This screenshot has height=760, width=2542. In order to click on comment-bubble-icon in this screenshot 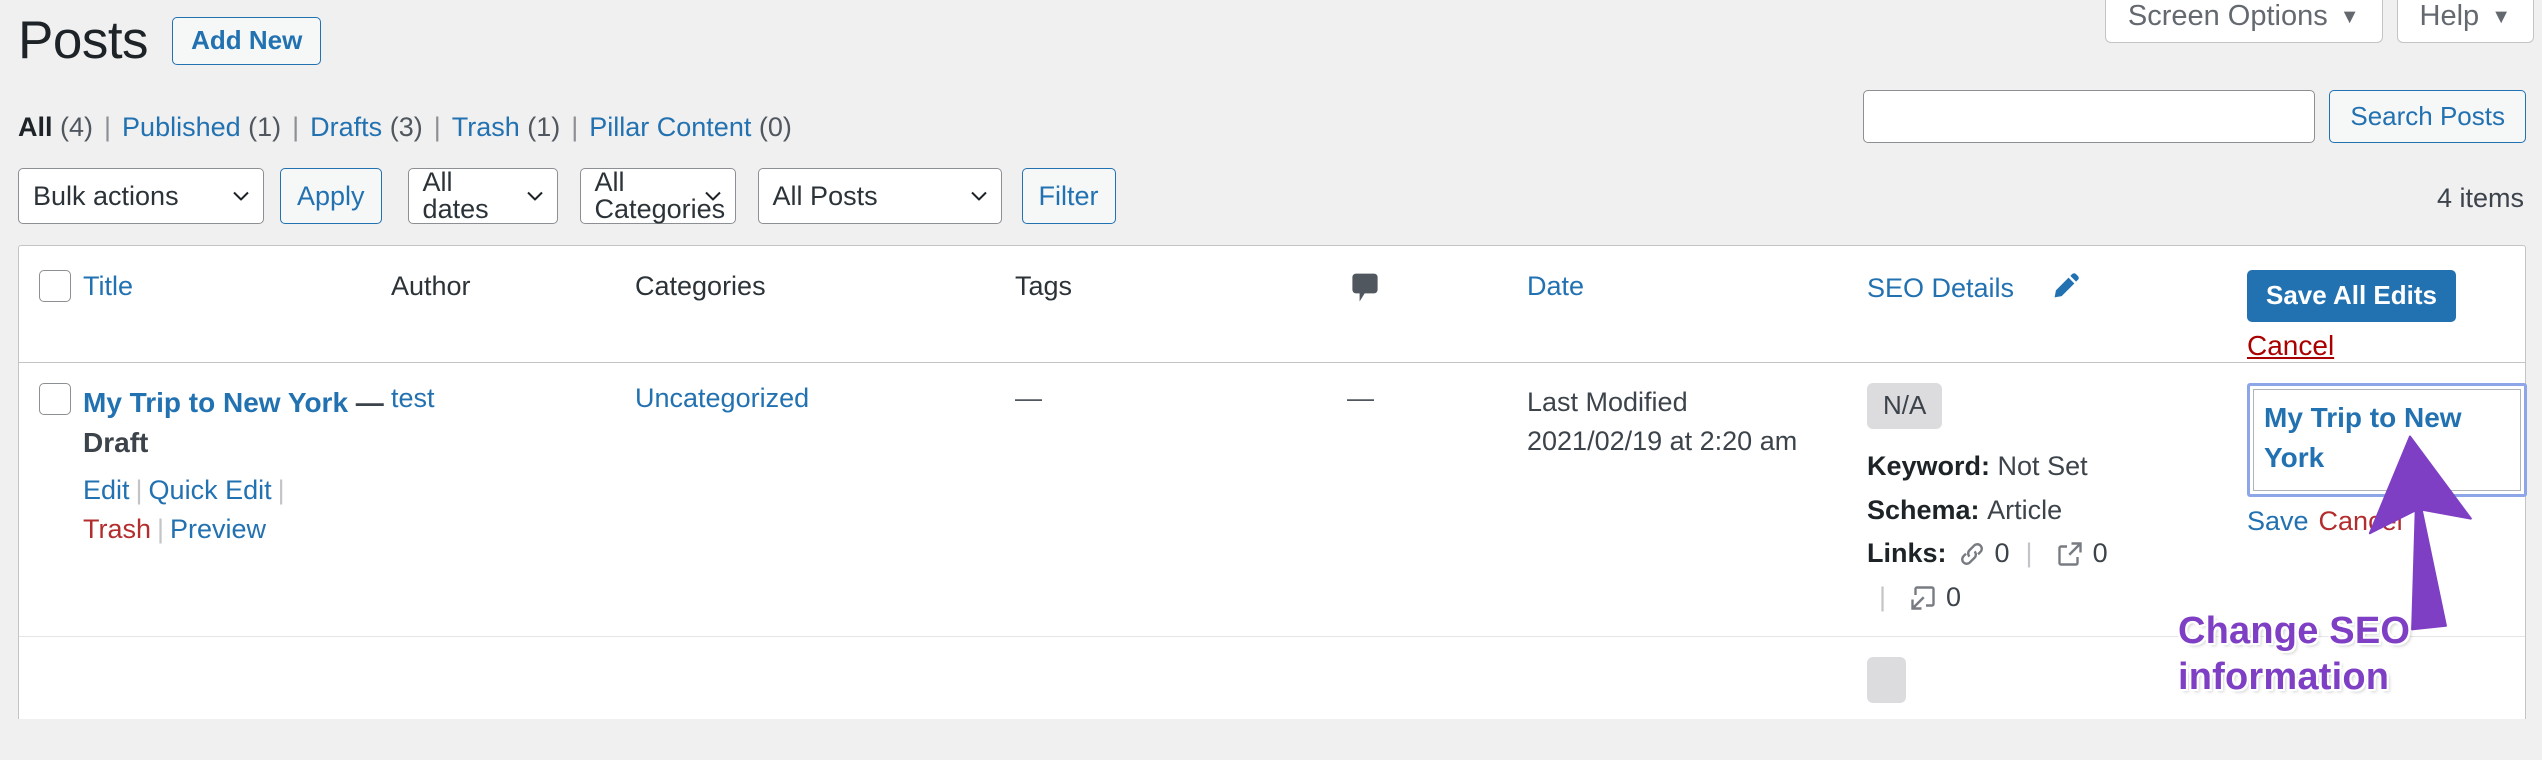, I will do `click(1437, 288)`.